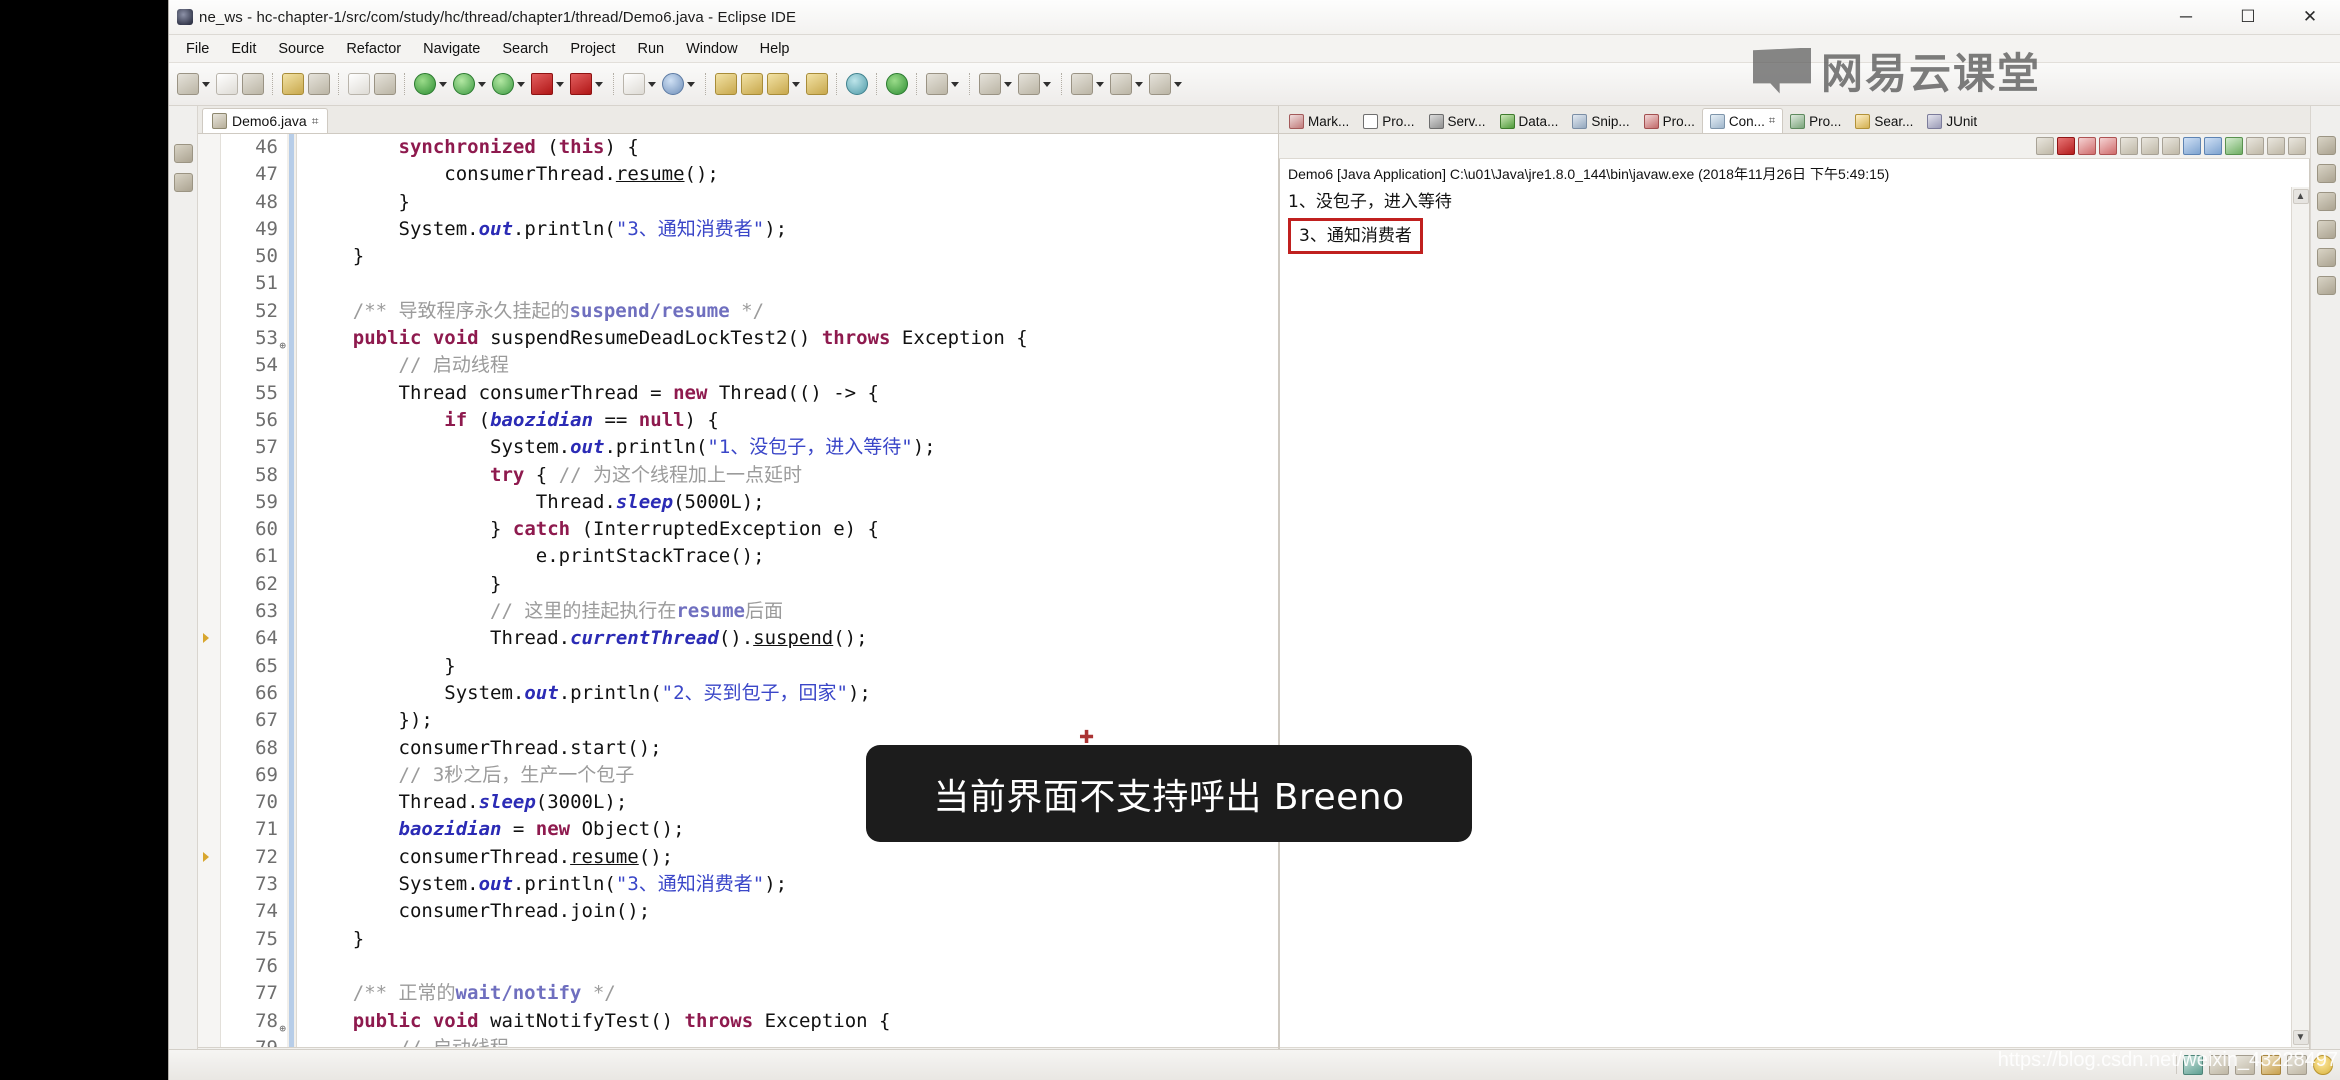  I want to click on run-icon, so click(425, 84).